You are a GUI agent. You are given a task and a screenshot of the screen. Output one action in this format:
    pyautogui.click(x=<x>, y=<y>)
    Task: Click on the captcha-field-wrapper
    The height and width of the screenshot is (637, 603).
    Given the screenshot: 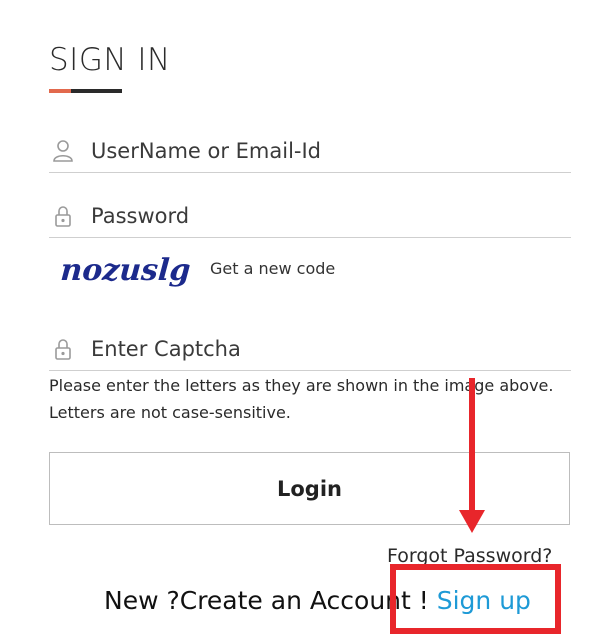 What is the action you would take?
    pyautogui.click(x=310, y=349)
    